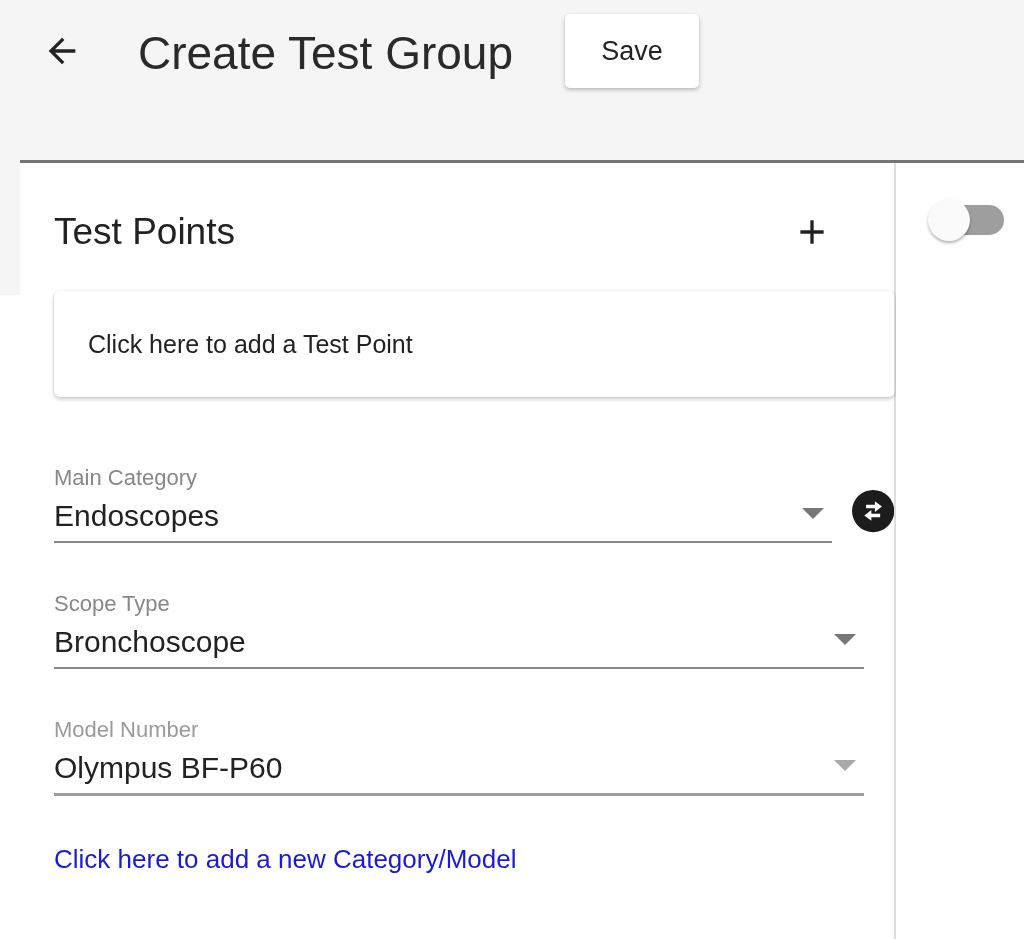 This screenshot has width=1024, height=939. What do you see at coordinates (966, 220) in the screenshot?
I see `toggle-switch` at bounding box center [966, 220].